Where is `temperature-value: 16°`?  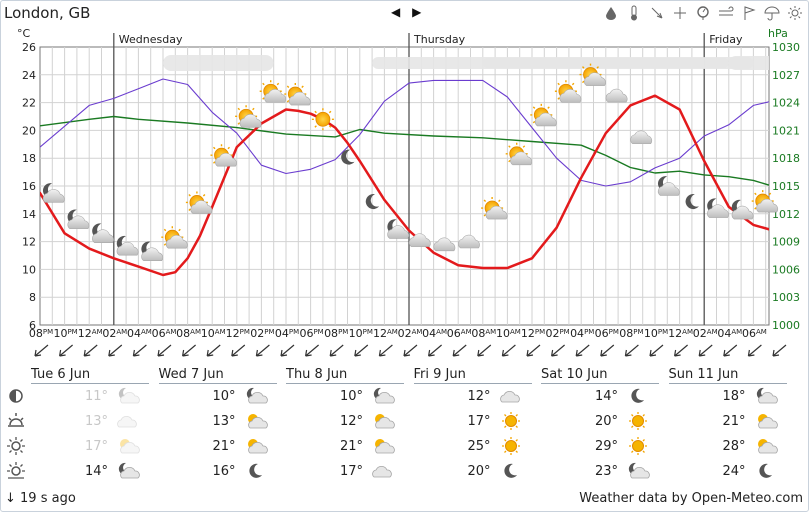 temperature-value: 16° is located at coordinates (224, 471).